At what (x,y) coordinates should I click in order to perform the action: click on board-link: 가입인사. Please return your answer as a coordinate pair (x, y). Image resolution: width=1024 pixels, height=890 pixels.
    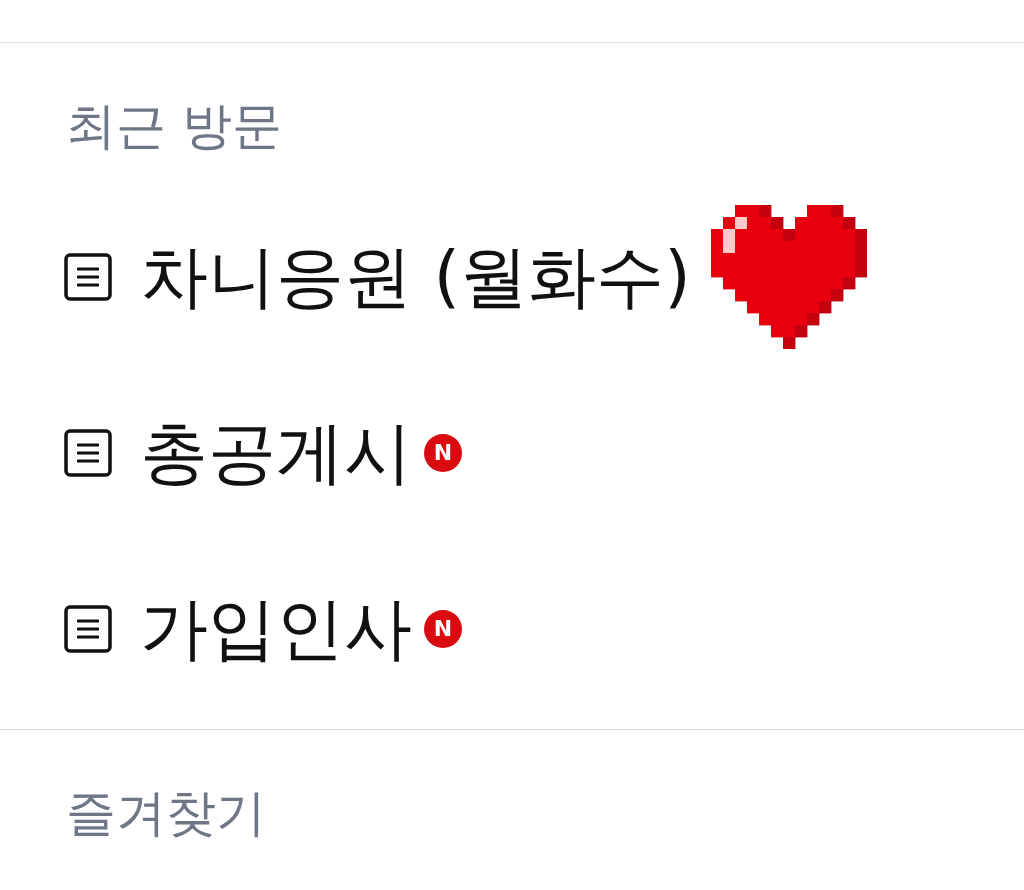
    Looking at the image, I should click on (276, 629).